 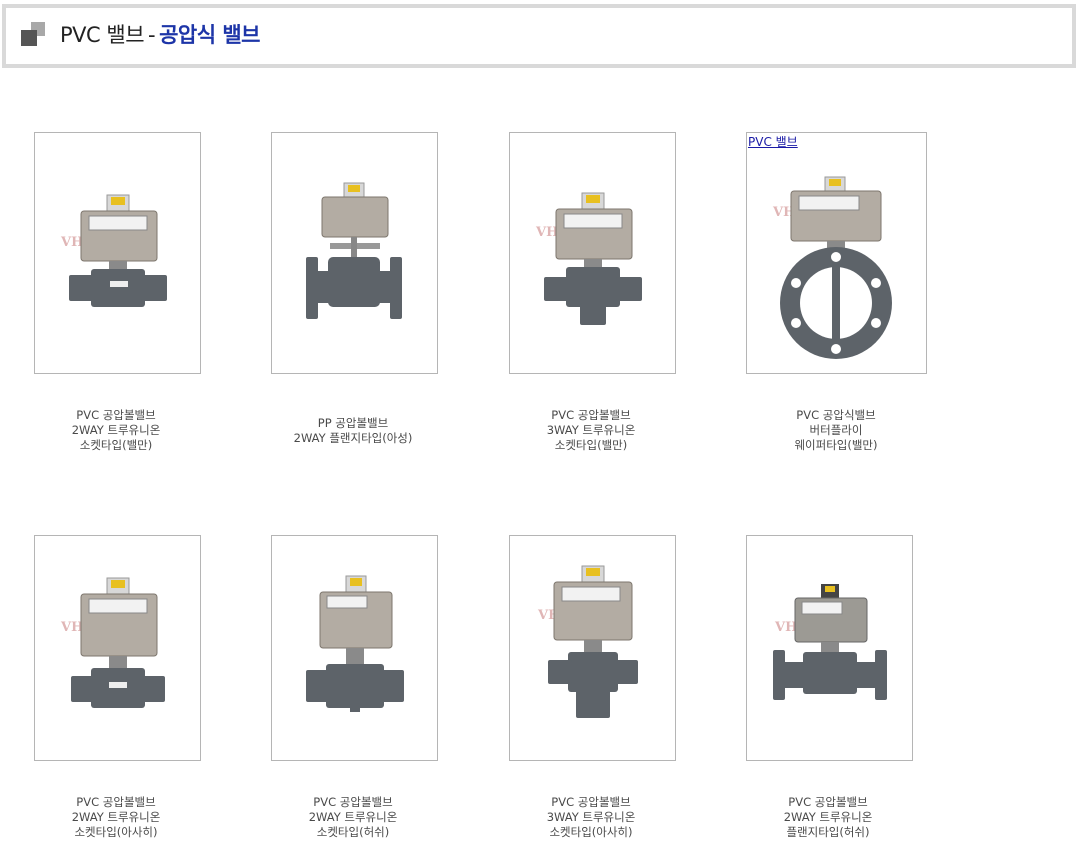 What do you see at coordinates (773, 141) in the screenshot?
I see `pvc-valve-link: PVC 밸브` at bounding box center [773, 141].